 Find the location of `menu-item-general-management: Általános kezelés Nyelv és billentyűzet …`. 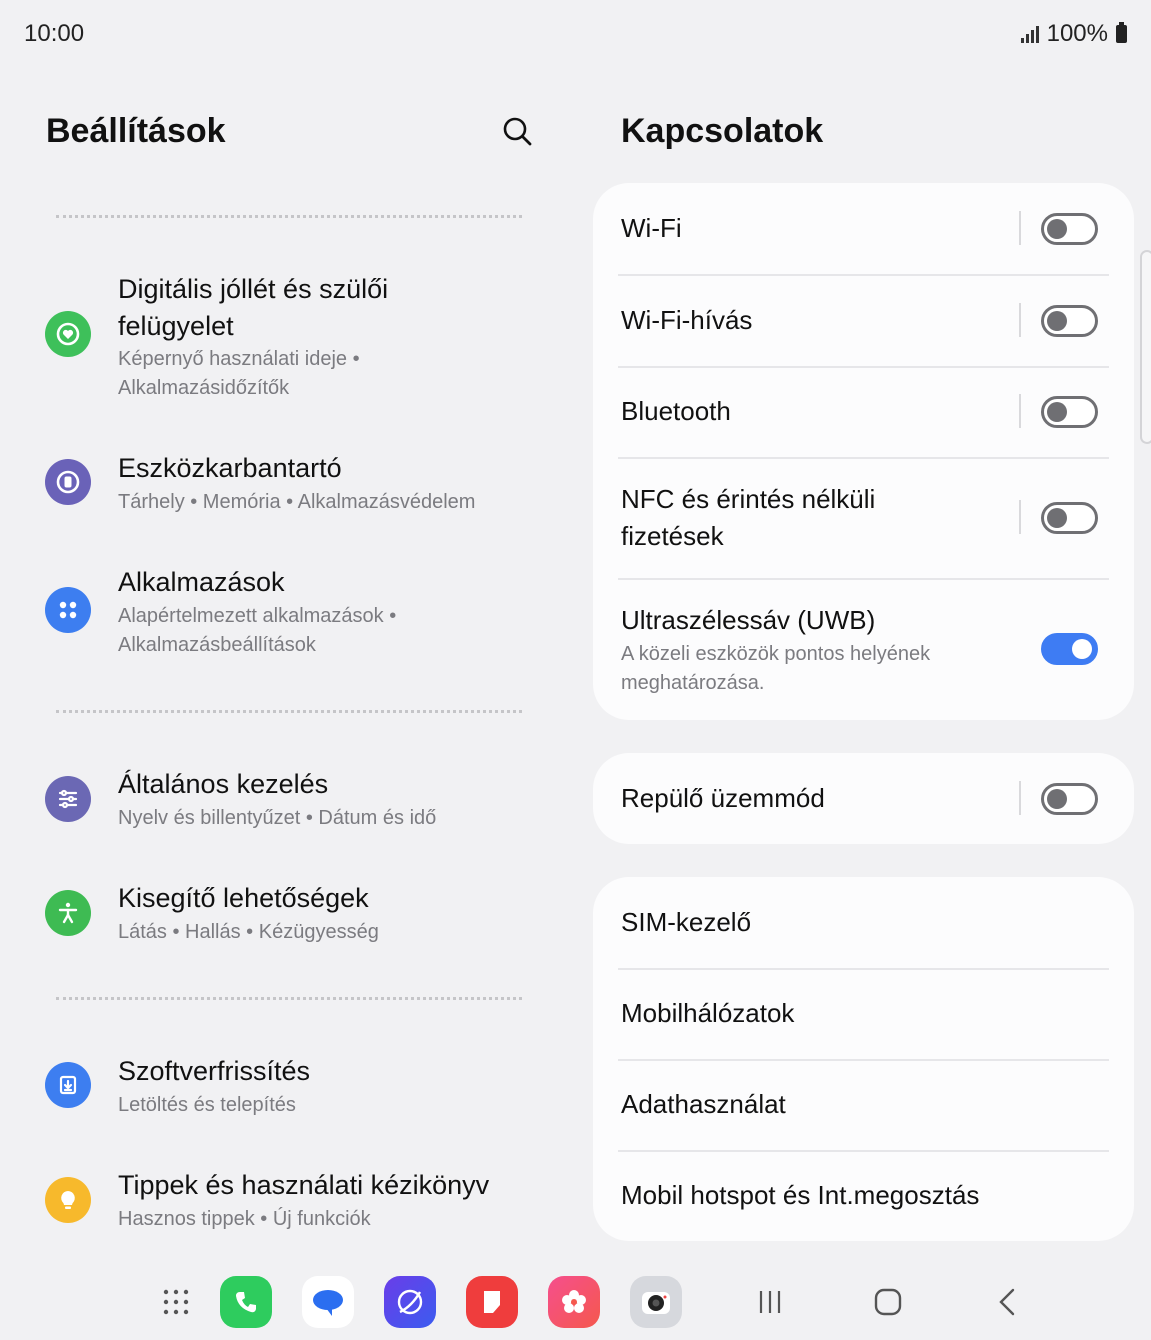

menu-item-general-management: Általános kezelés Nyelv és billentyűzet … is located at coordinates (285, 806).